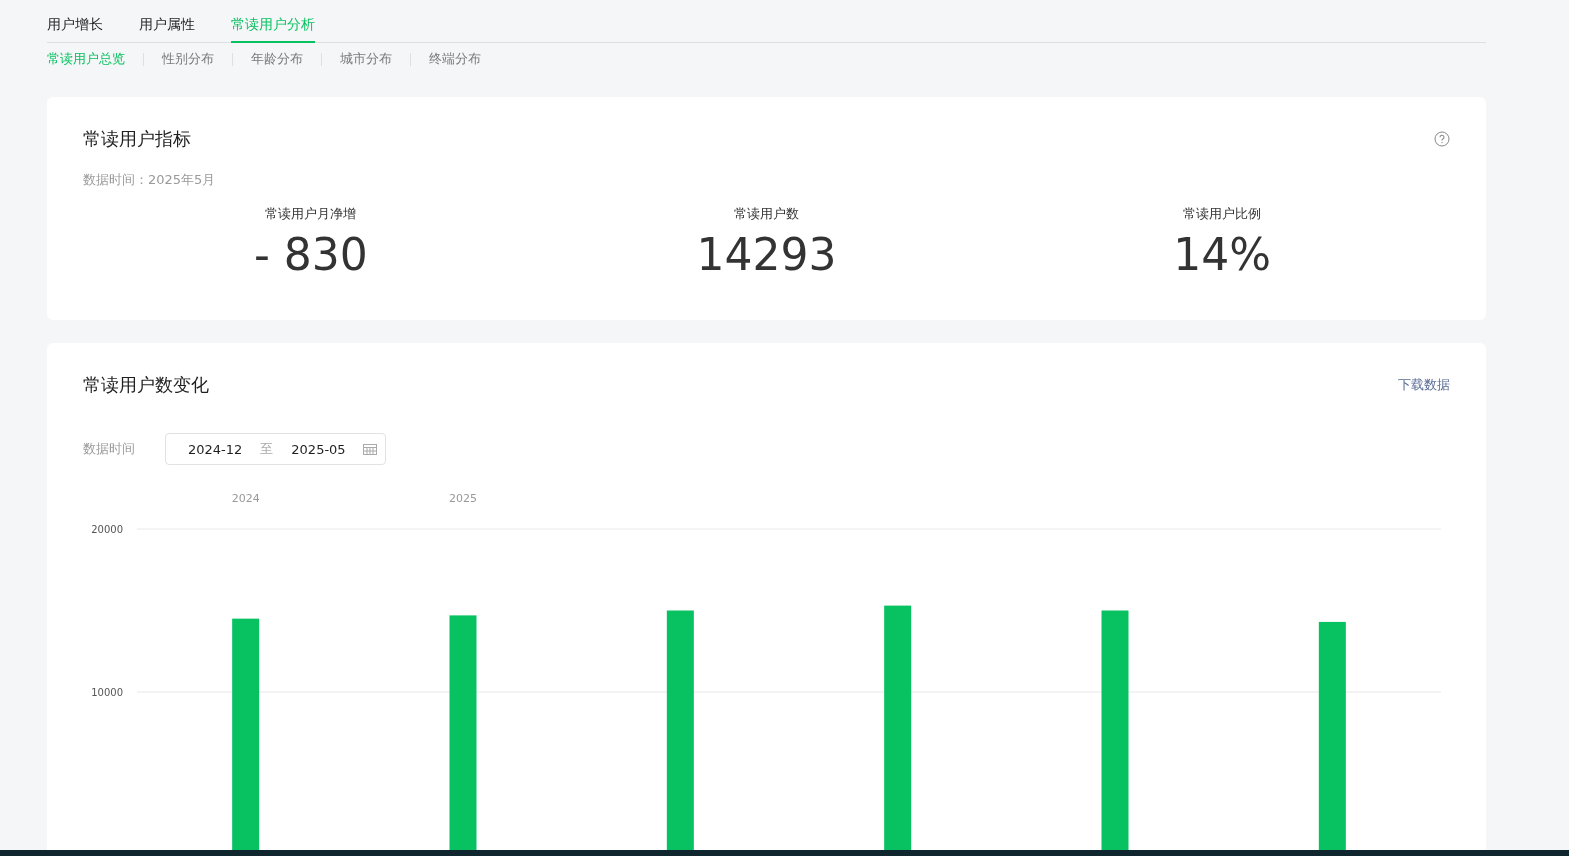 The image size is (1569, 856). Describe the element at coordinates (150, 180) in the screenshot. I see `data-time: 数据时间：2025年5月` at that location.